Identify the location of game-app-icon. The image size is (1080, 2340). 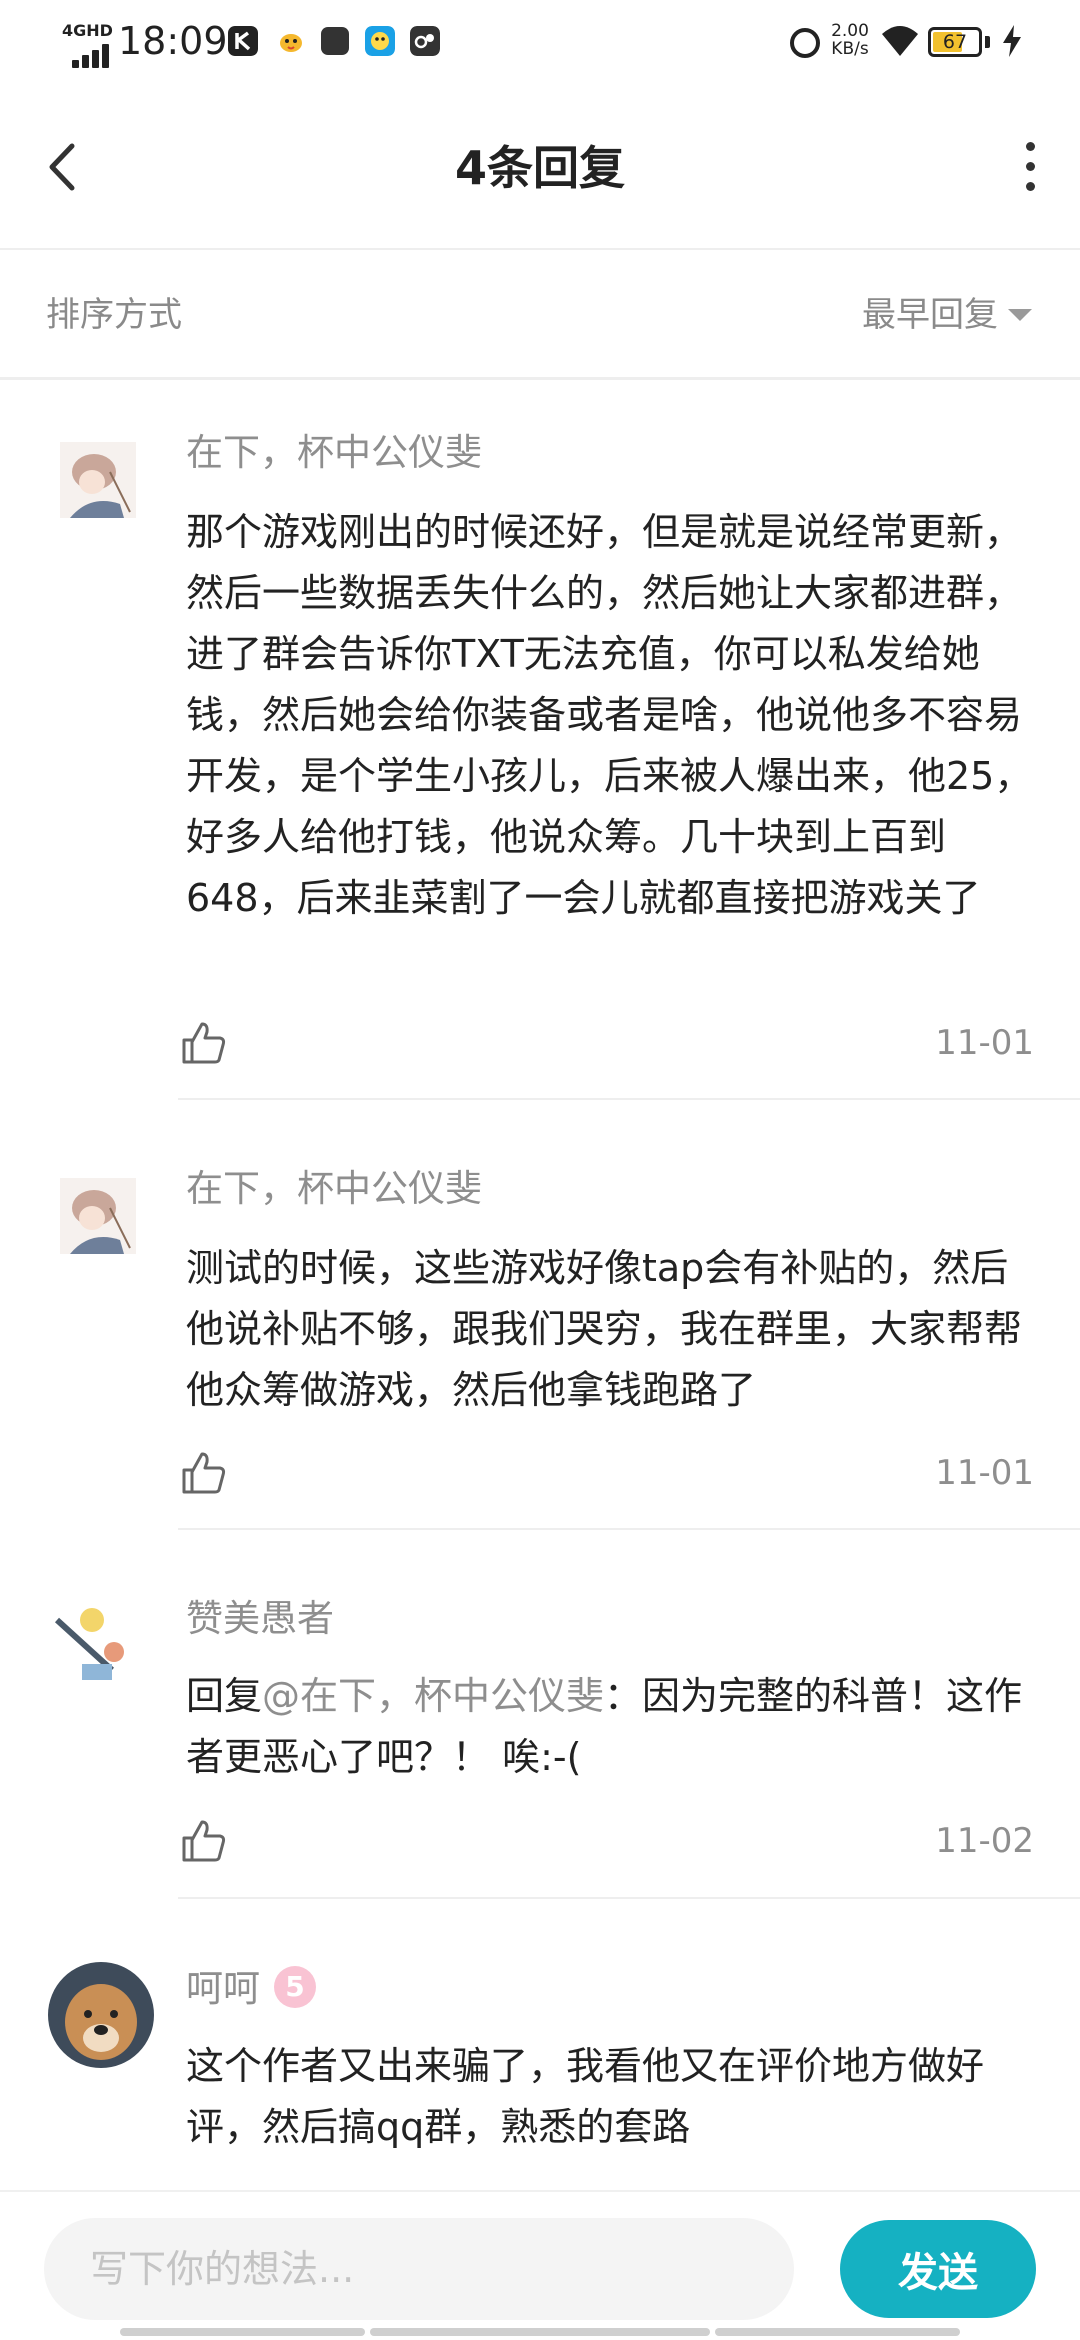
(425, 41).